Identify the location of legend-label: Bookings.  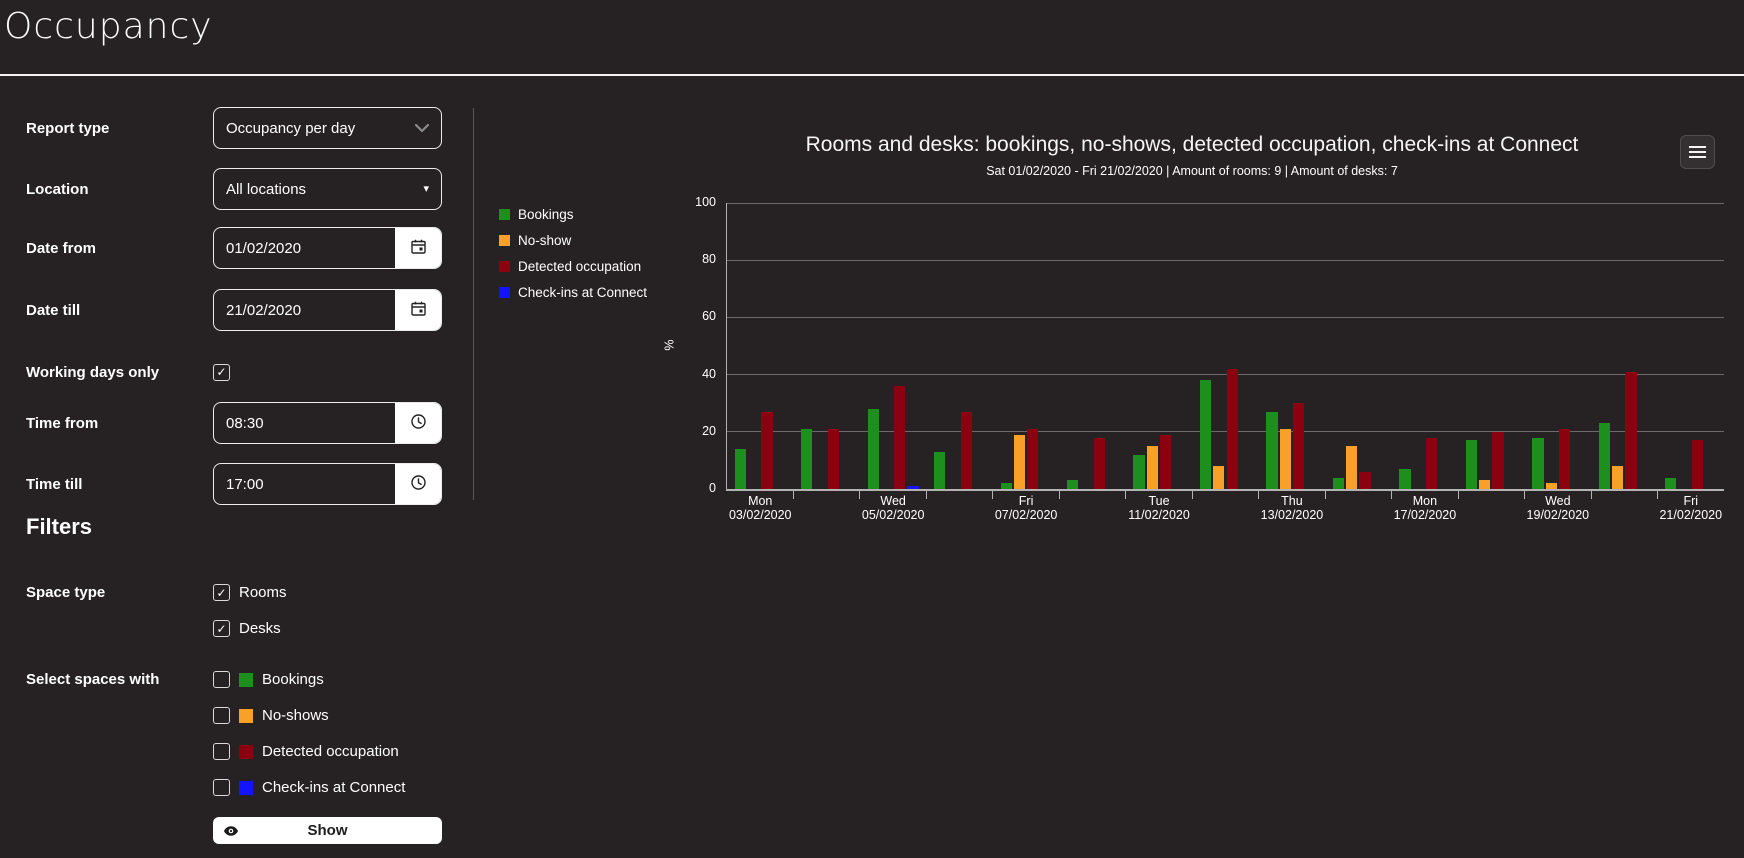
(546, 214).